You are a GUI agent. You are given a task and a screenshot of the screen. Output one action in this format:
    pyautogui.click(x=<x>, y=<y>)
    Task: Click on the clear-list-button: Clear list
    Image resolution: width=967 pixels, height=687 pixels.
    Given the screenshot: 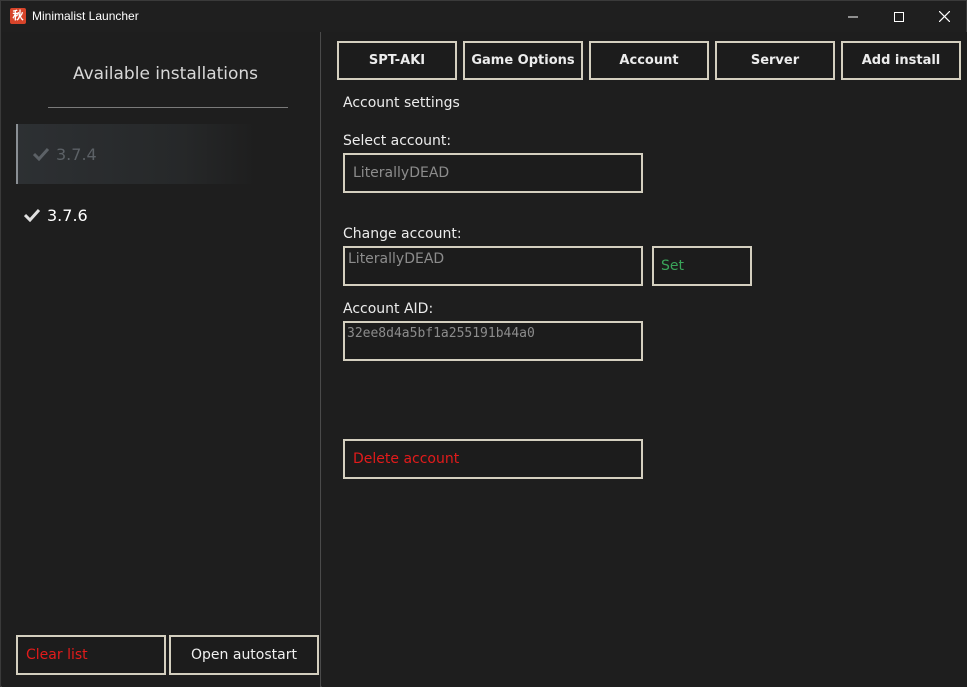 What is the action you would take?
    pyautogui.click(x=91, y=655)
    